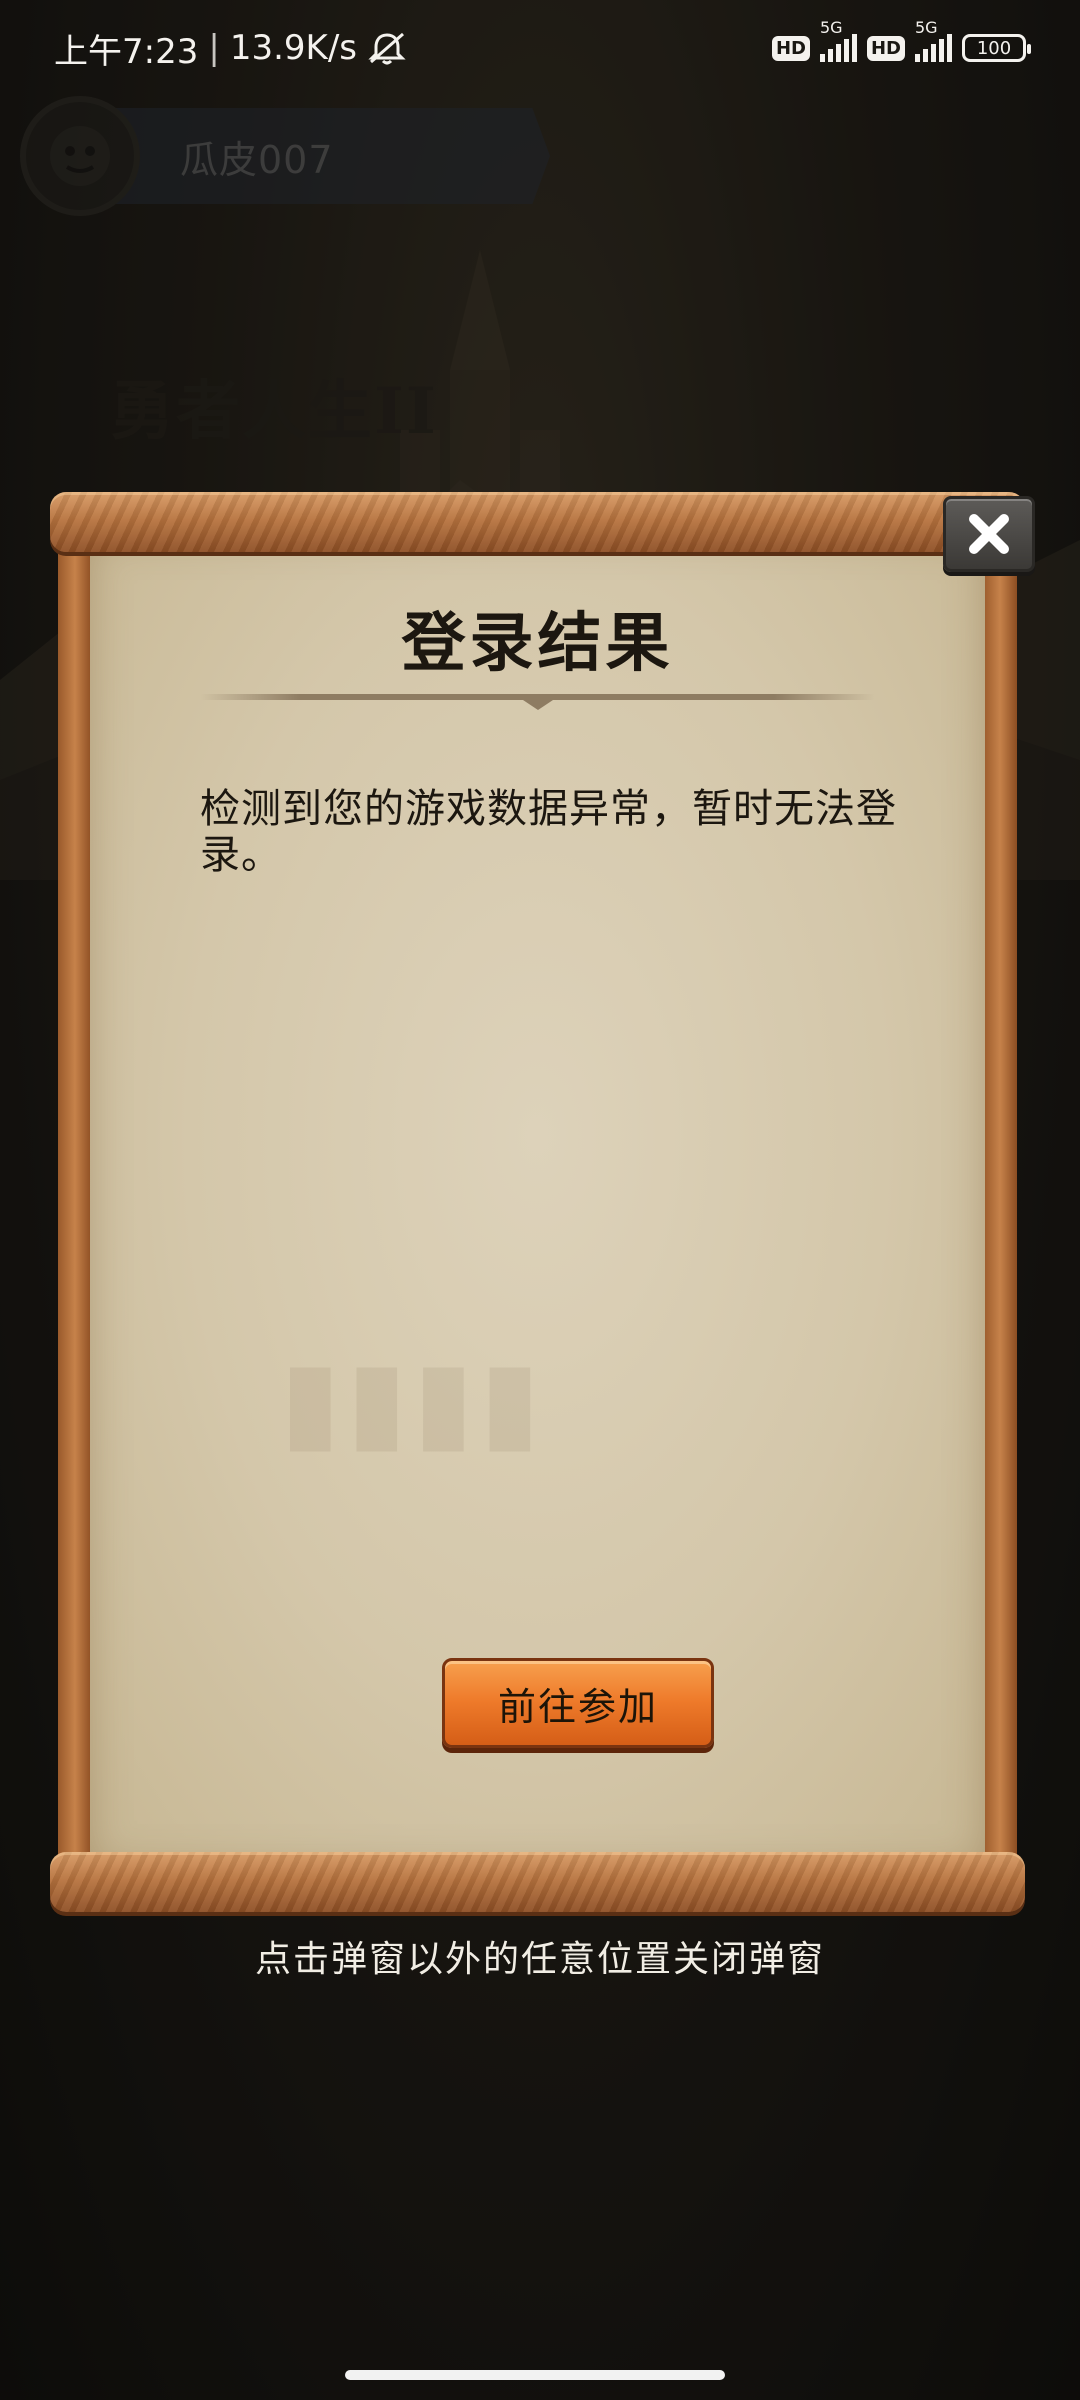  What do you see at coordinates (548, 832) in the screenshot?
I see `dialog-message: 检测到您的游戏数据异常，暂时无法登录。` at bounding box center [548, 832].